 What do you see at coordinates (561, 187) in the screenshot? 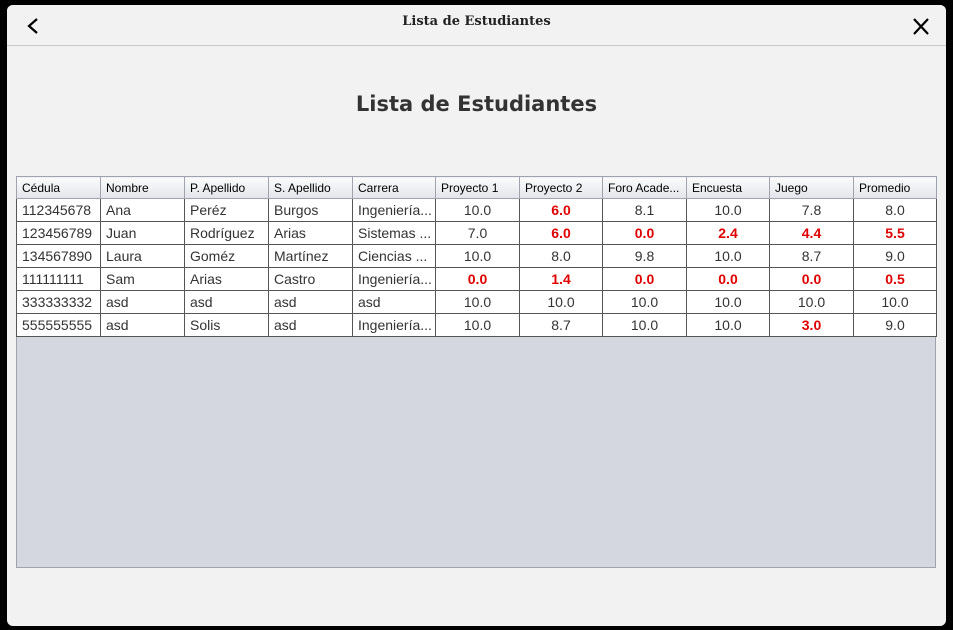
I see `column-header: Proyecto 2` at bounding box center [561, 187].